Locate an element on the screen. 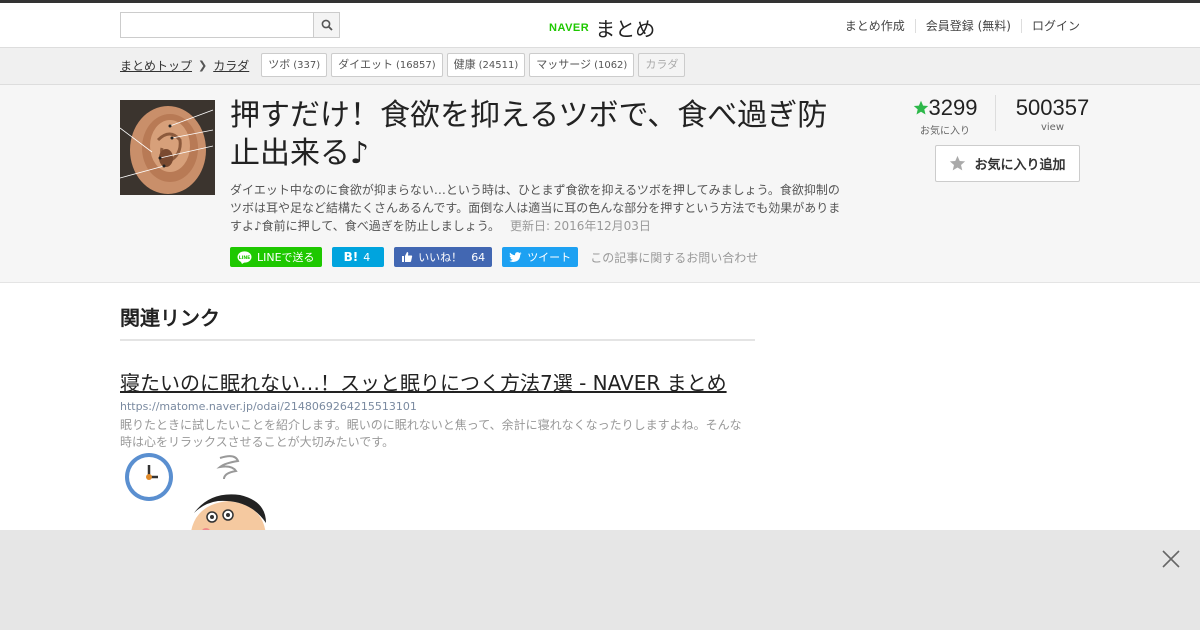  view-count: 500357 is located at coordinates (1052, 107).